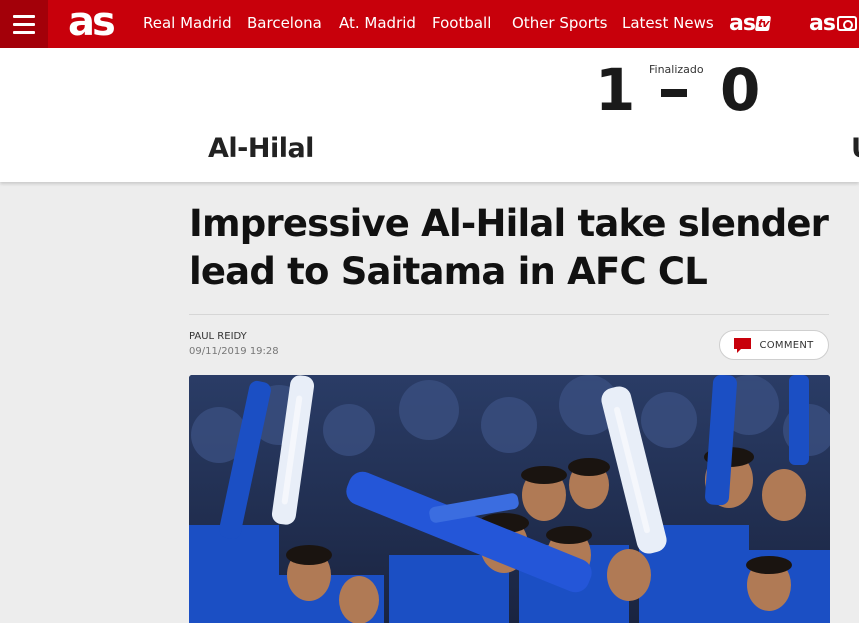 This screenshot has height=623, width=859. I want to click on away-team-name: U, so click(855, 148).